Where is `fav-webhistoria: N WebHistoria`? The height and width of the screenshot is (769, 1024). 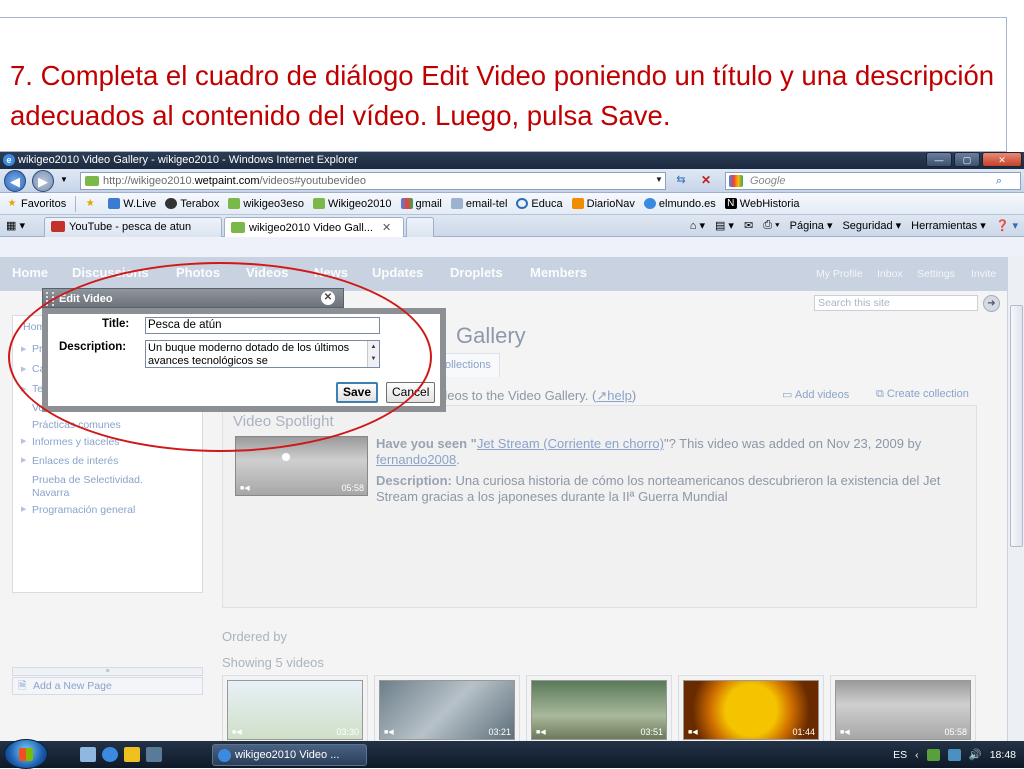 fav-webhistoria: N WebHistoria is located at coordinates (762, 204).